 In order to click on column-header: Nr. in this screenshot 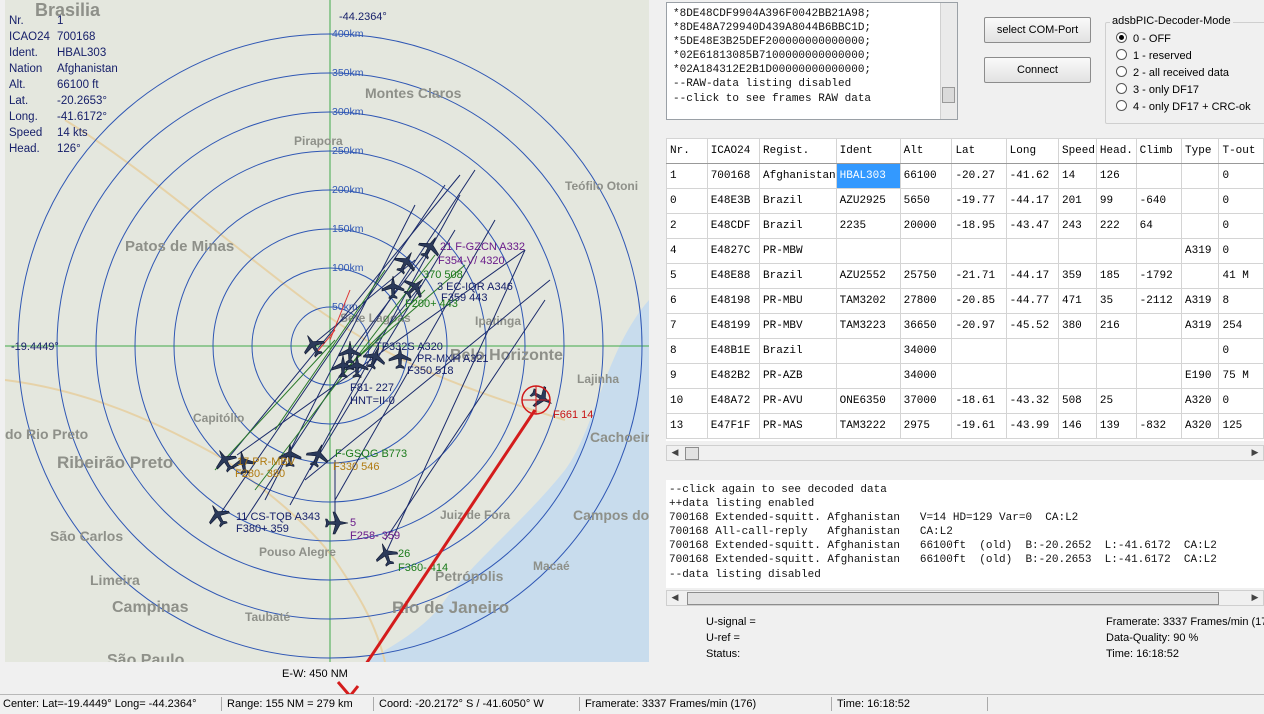, I will do `click(687, 151)`.